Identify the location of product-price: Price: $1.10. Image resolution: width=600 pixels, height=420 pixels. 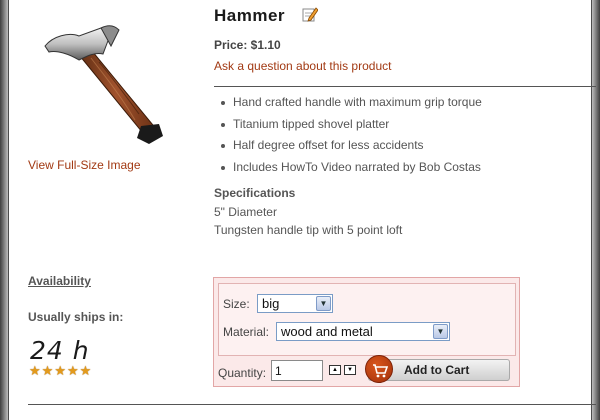
(247, 45).